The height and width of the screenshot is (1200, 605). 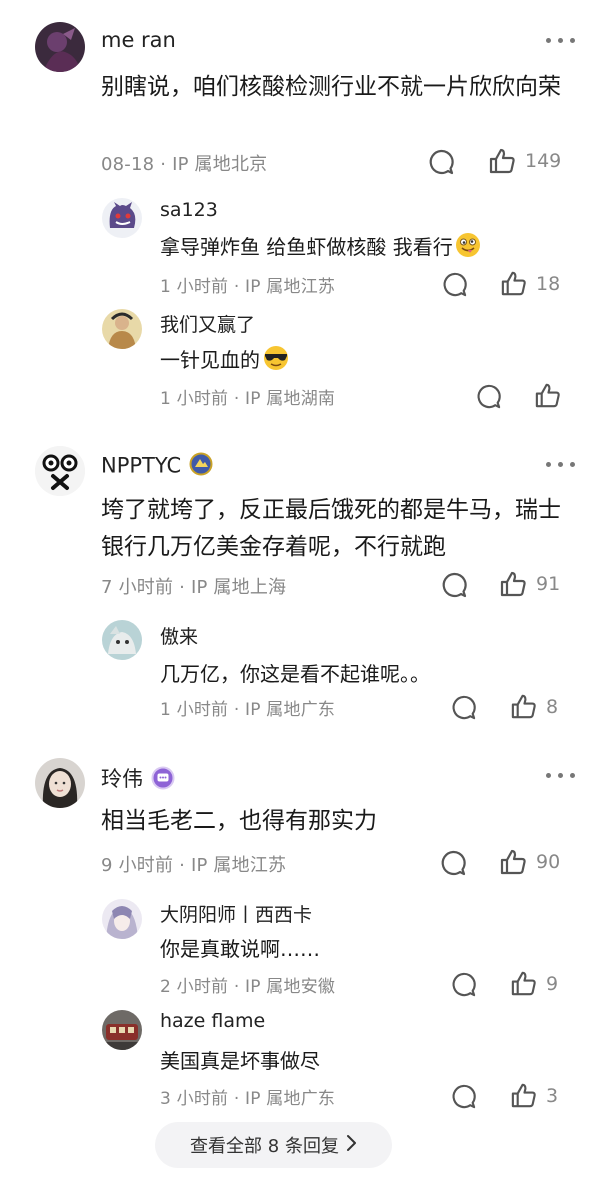 I want to click on reply-meta: 3 小时前 · IP 属地广东, so click(x=248, y=1099).